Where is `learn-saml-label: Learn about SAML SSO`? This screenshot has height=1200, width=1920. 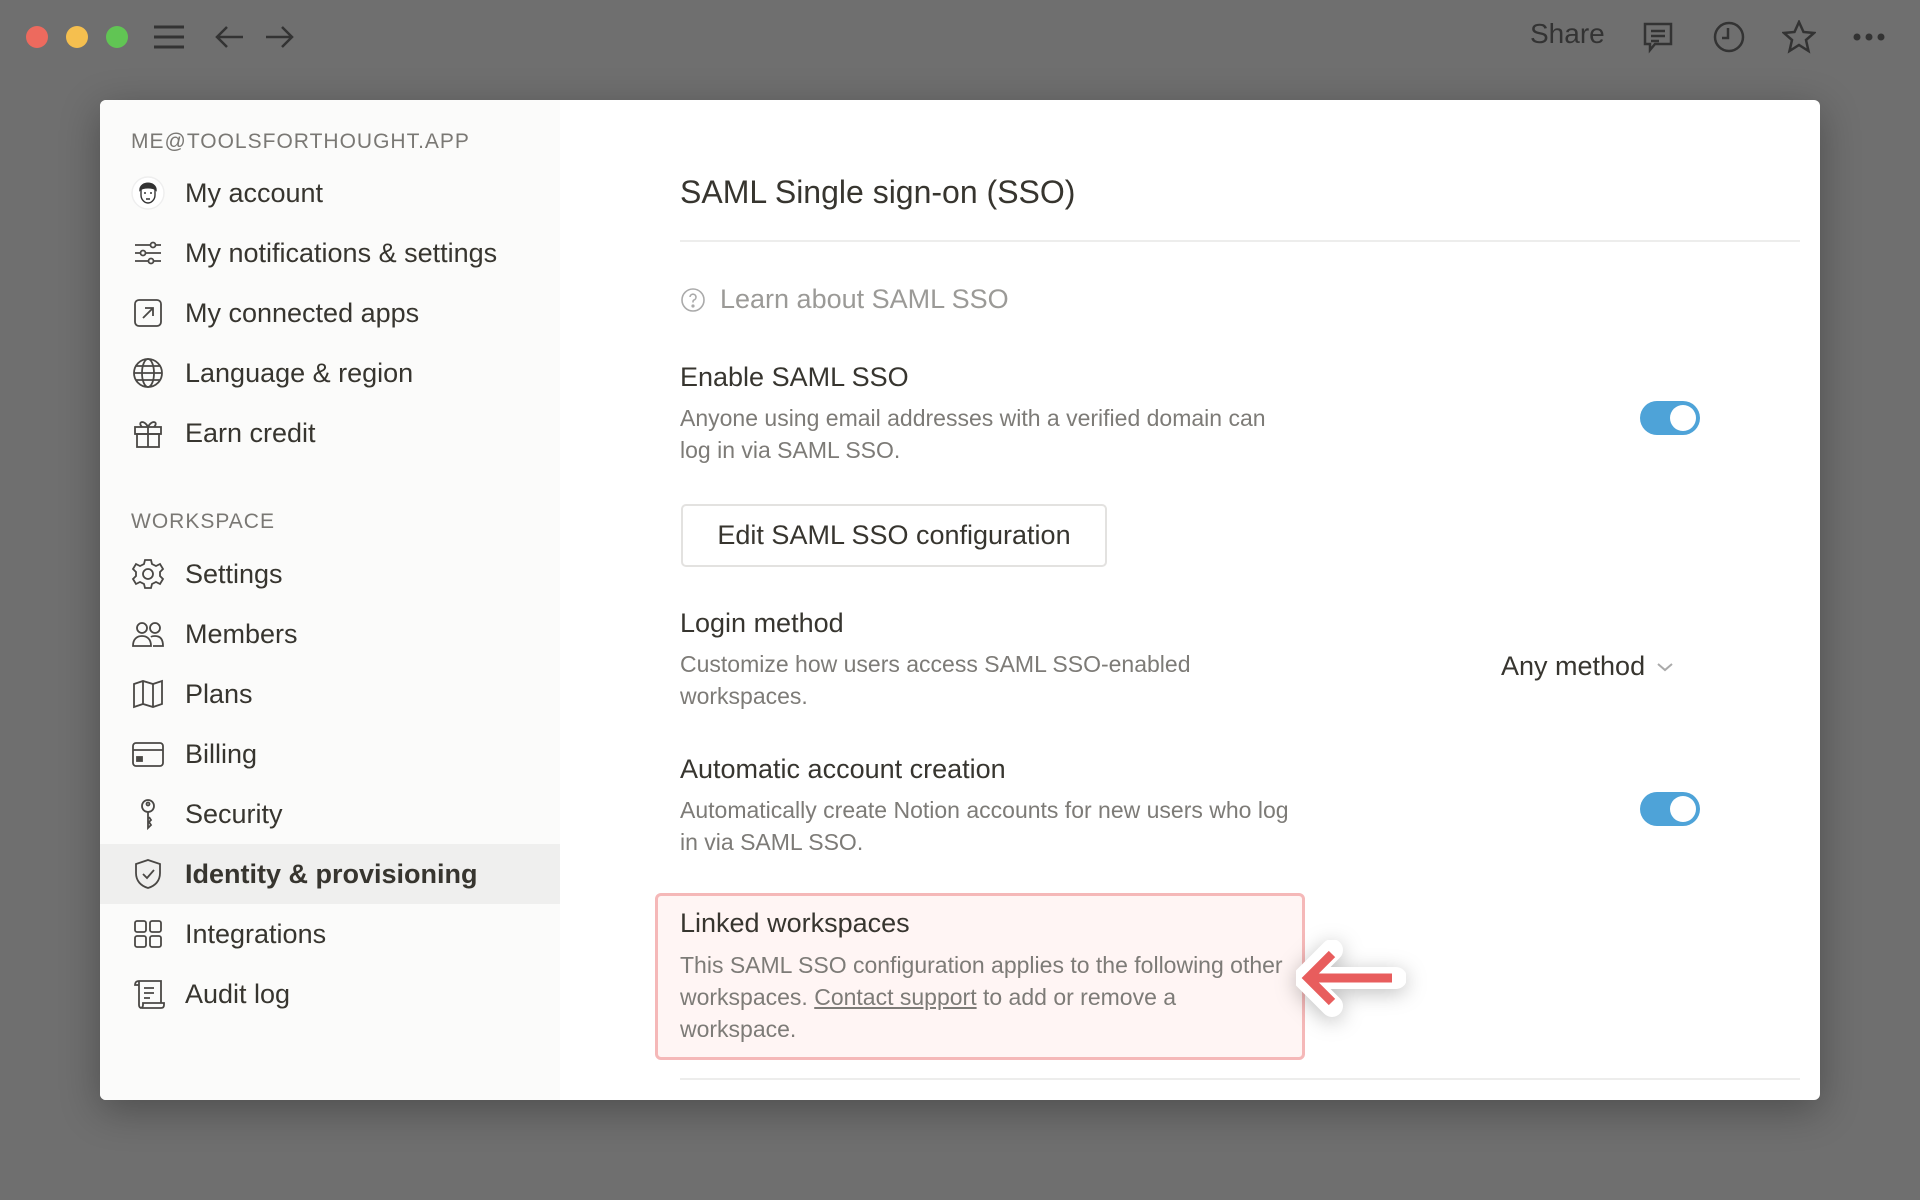 learn-saml-label: Learn about SAML SSO is located at coordinates (864, 299).